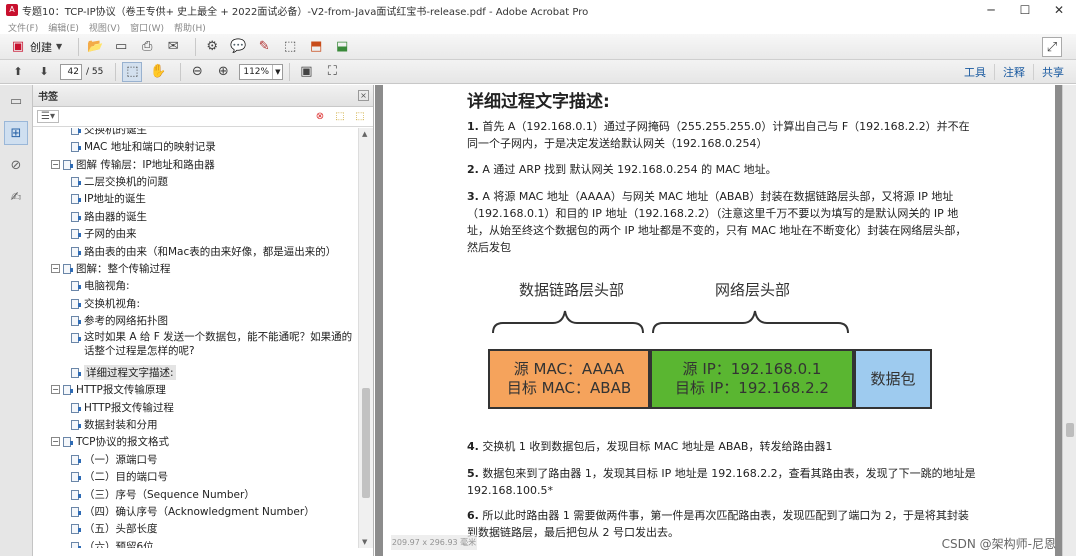 This screenshot has height=556, width=1076. Describe the element at coordinates (360, 117) in the screenshot. I see `expand-bookmark-icon: ⬚` at that location.